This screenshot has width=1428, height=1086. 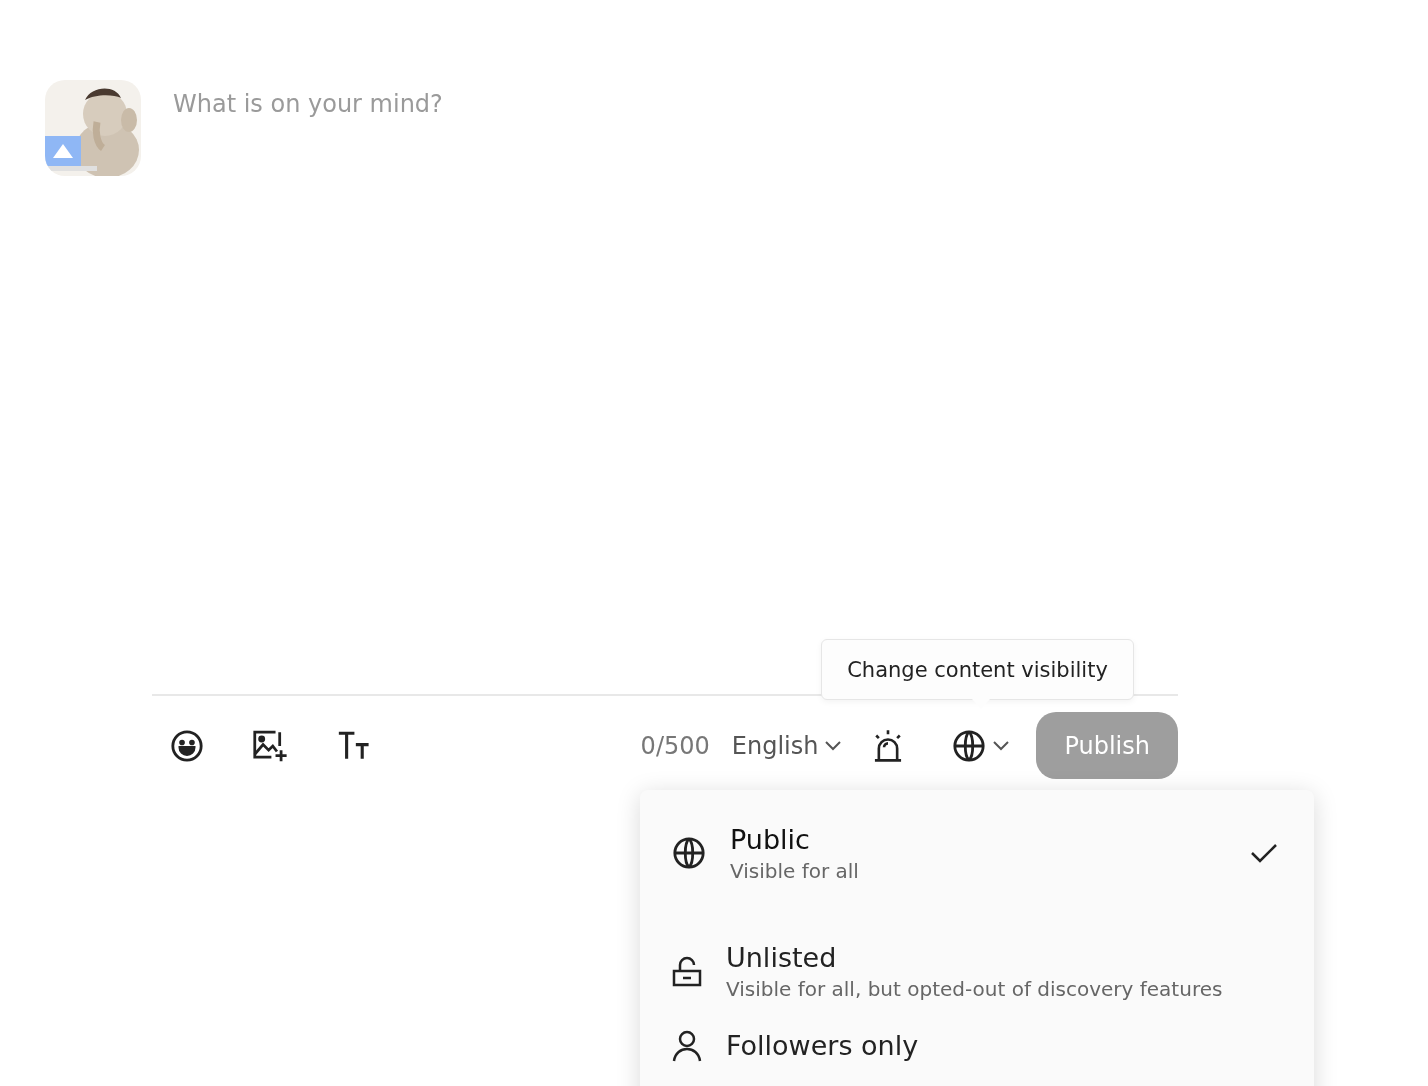 I want to click on checkmark-icon, so click(x=1264, y=853).